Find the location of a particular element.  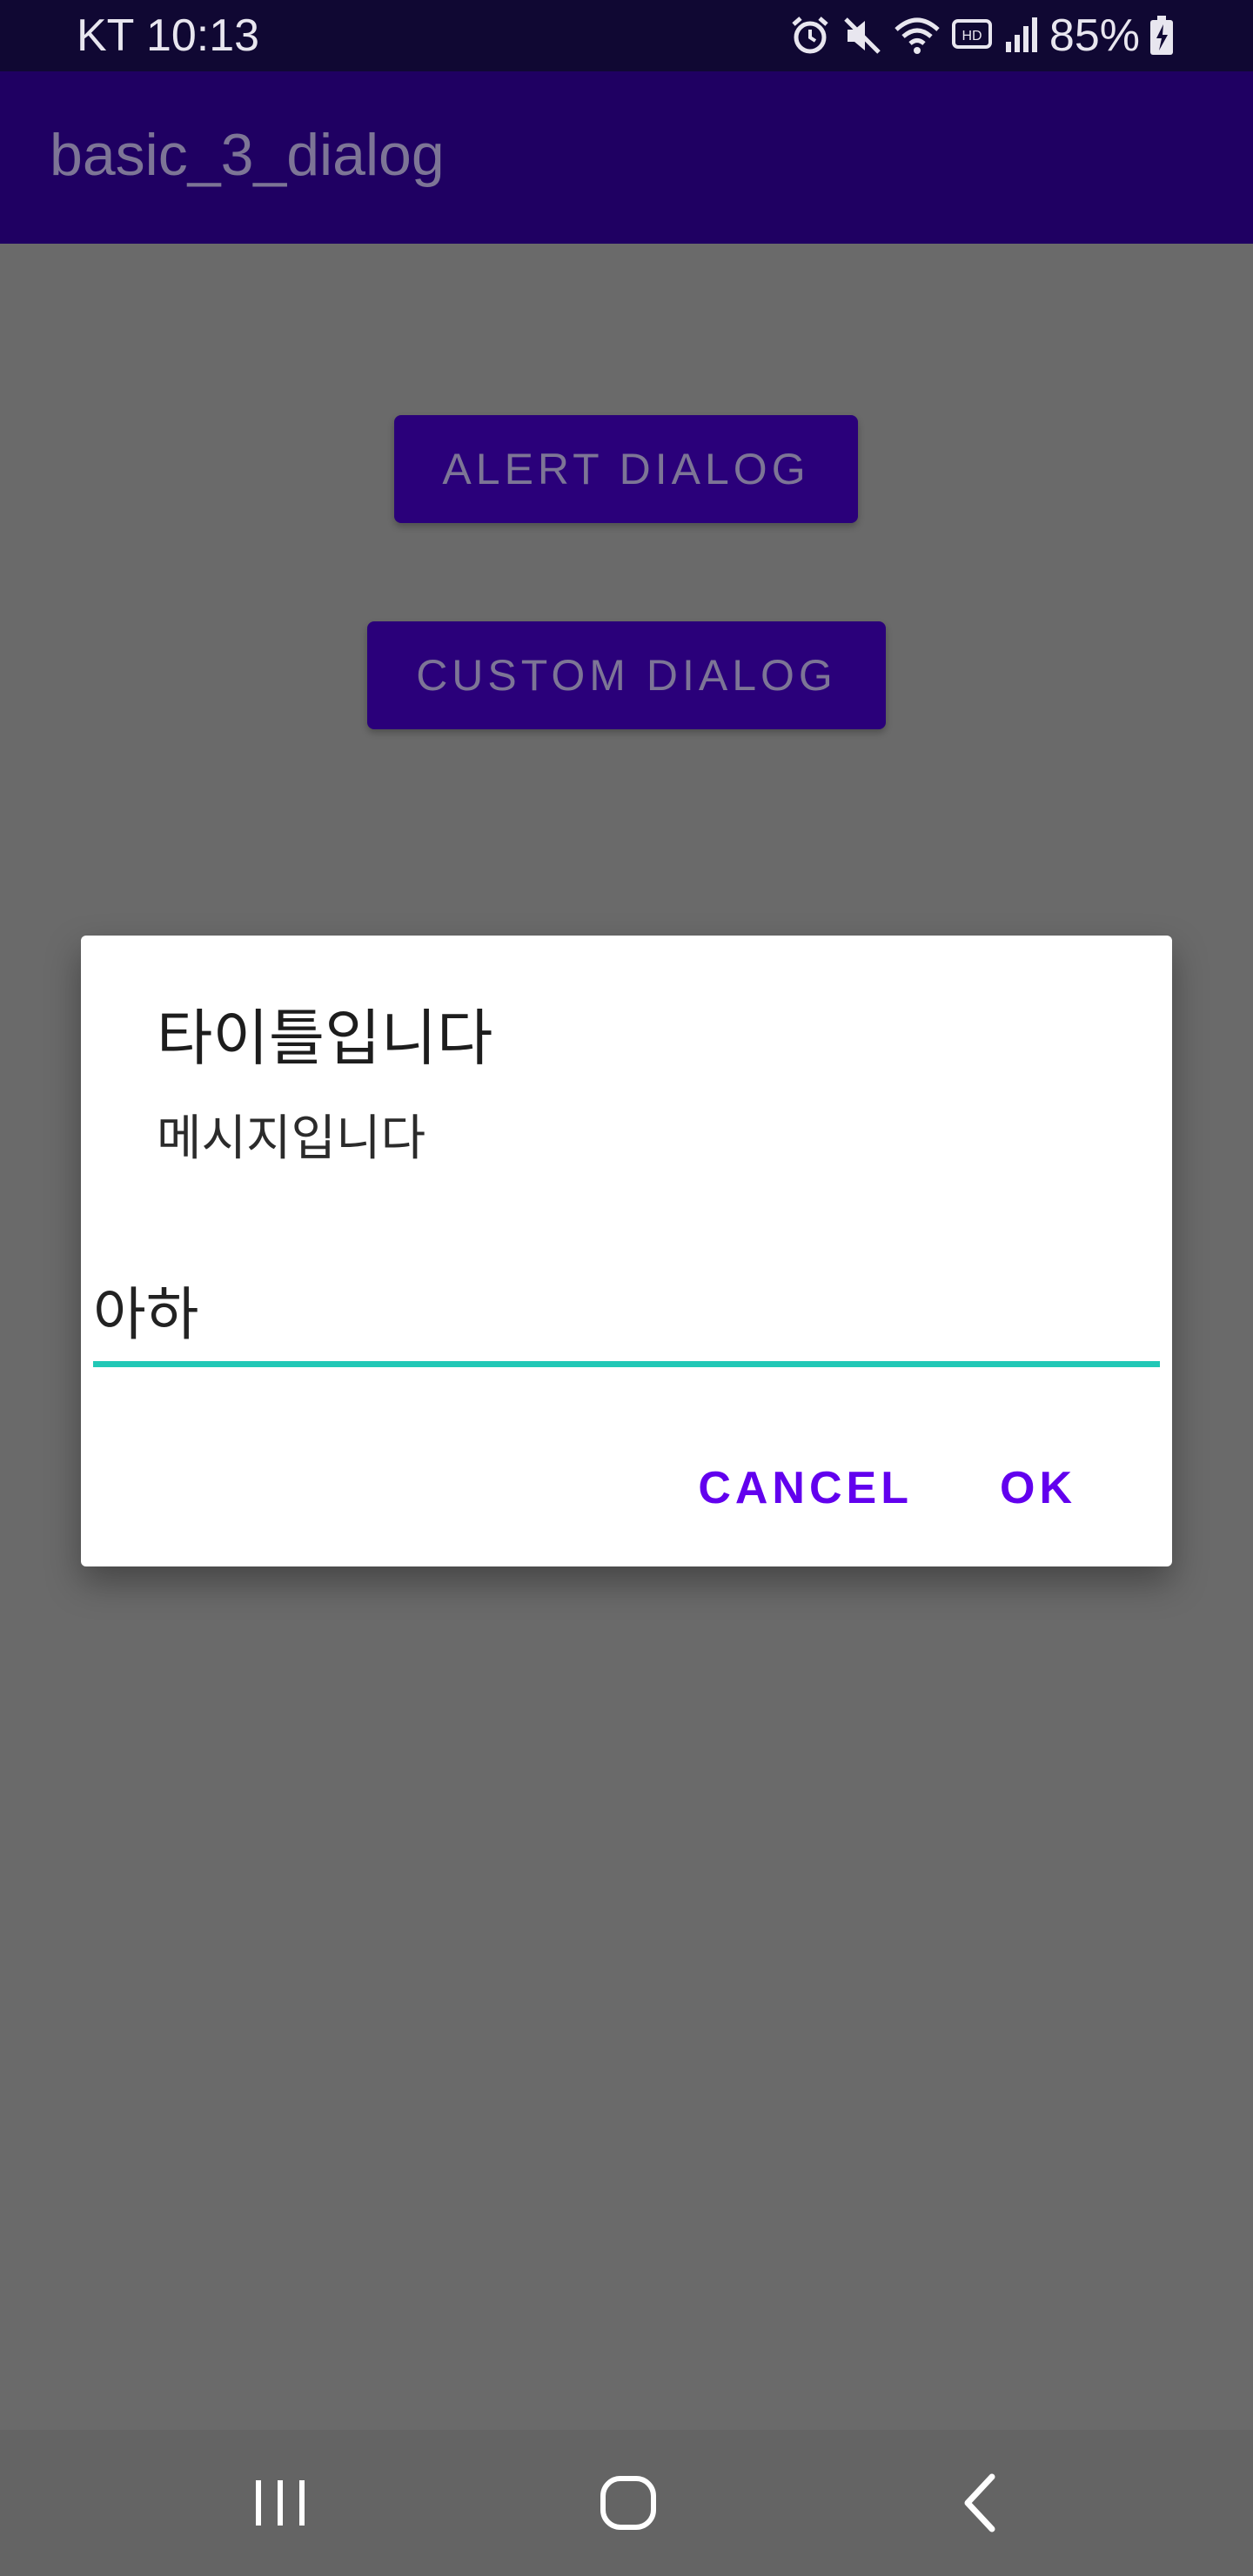

dialog-title: 타이틀입니다 is located at coordinates (325, 1038).